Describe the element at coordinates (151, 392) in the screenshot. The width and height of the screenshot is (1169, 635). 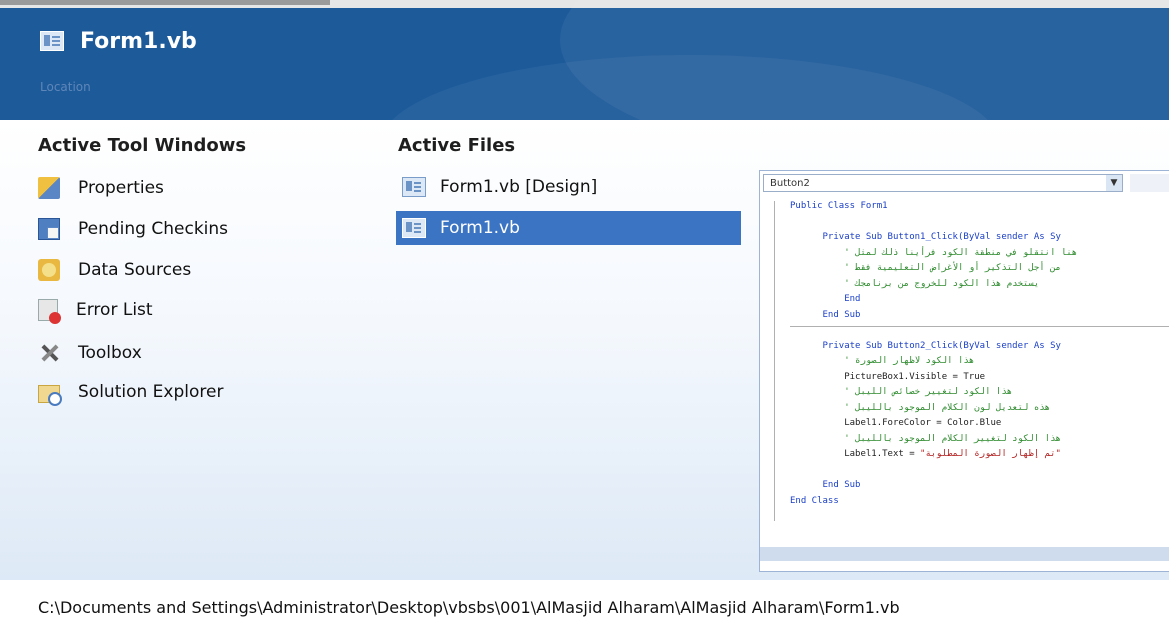
I see `tool-window-label: Solution Explorer` at that location.